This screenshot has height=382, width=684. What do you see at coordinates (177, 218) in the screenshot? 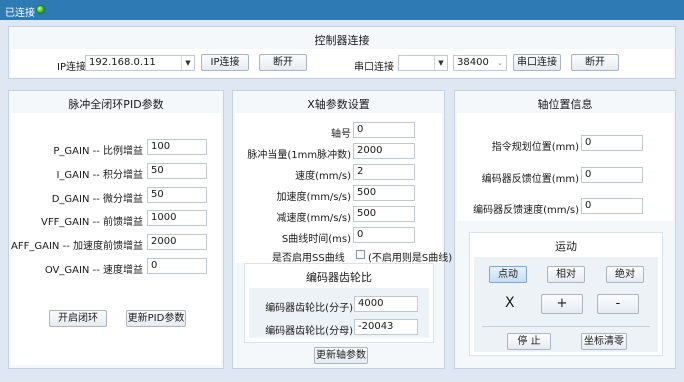
I see `vff-gain-input: 1000` at bounding box center [177, 218].